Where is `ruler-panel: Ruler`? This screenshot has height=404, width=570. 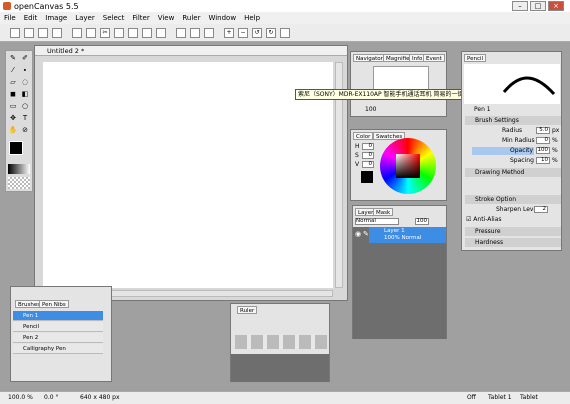
ruler-panel: Ruler is located at coordinates (280, 342).